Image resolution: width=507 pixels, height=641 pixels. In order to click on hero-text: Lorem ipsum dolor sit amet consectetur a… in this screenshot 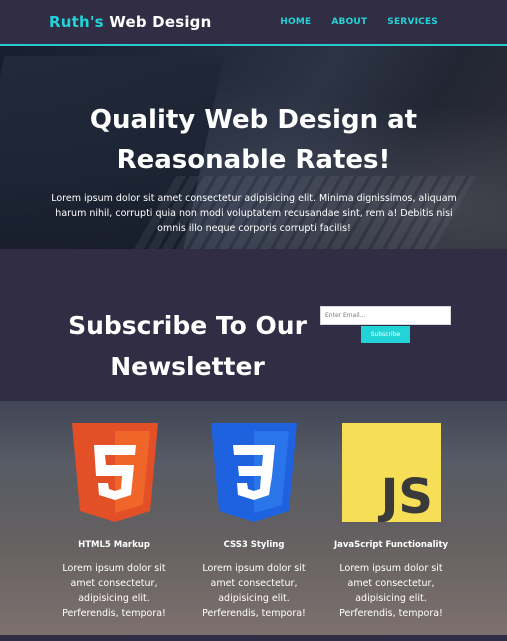, I will do `click(254, 213)`.